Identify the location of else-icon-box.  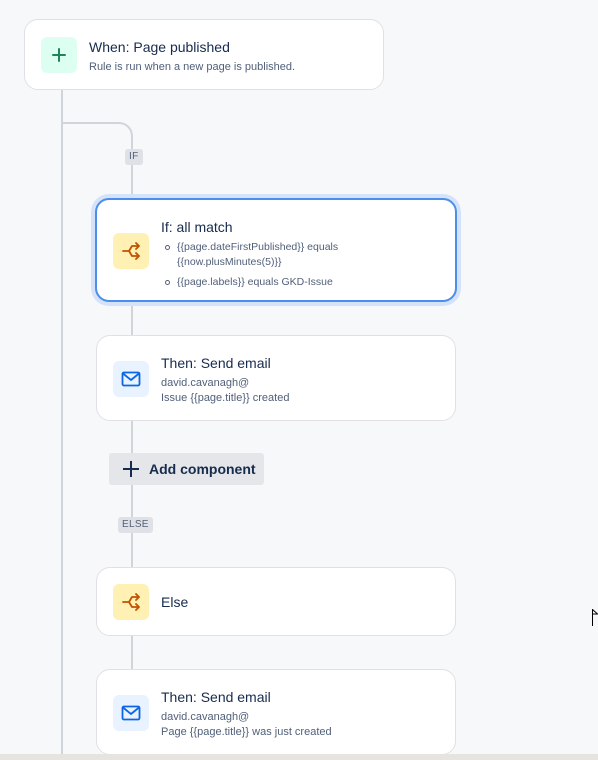
(131, 602).